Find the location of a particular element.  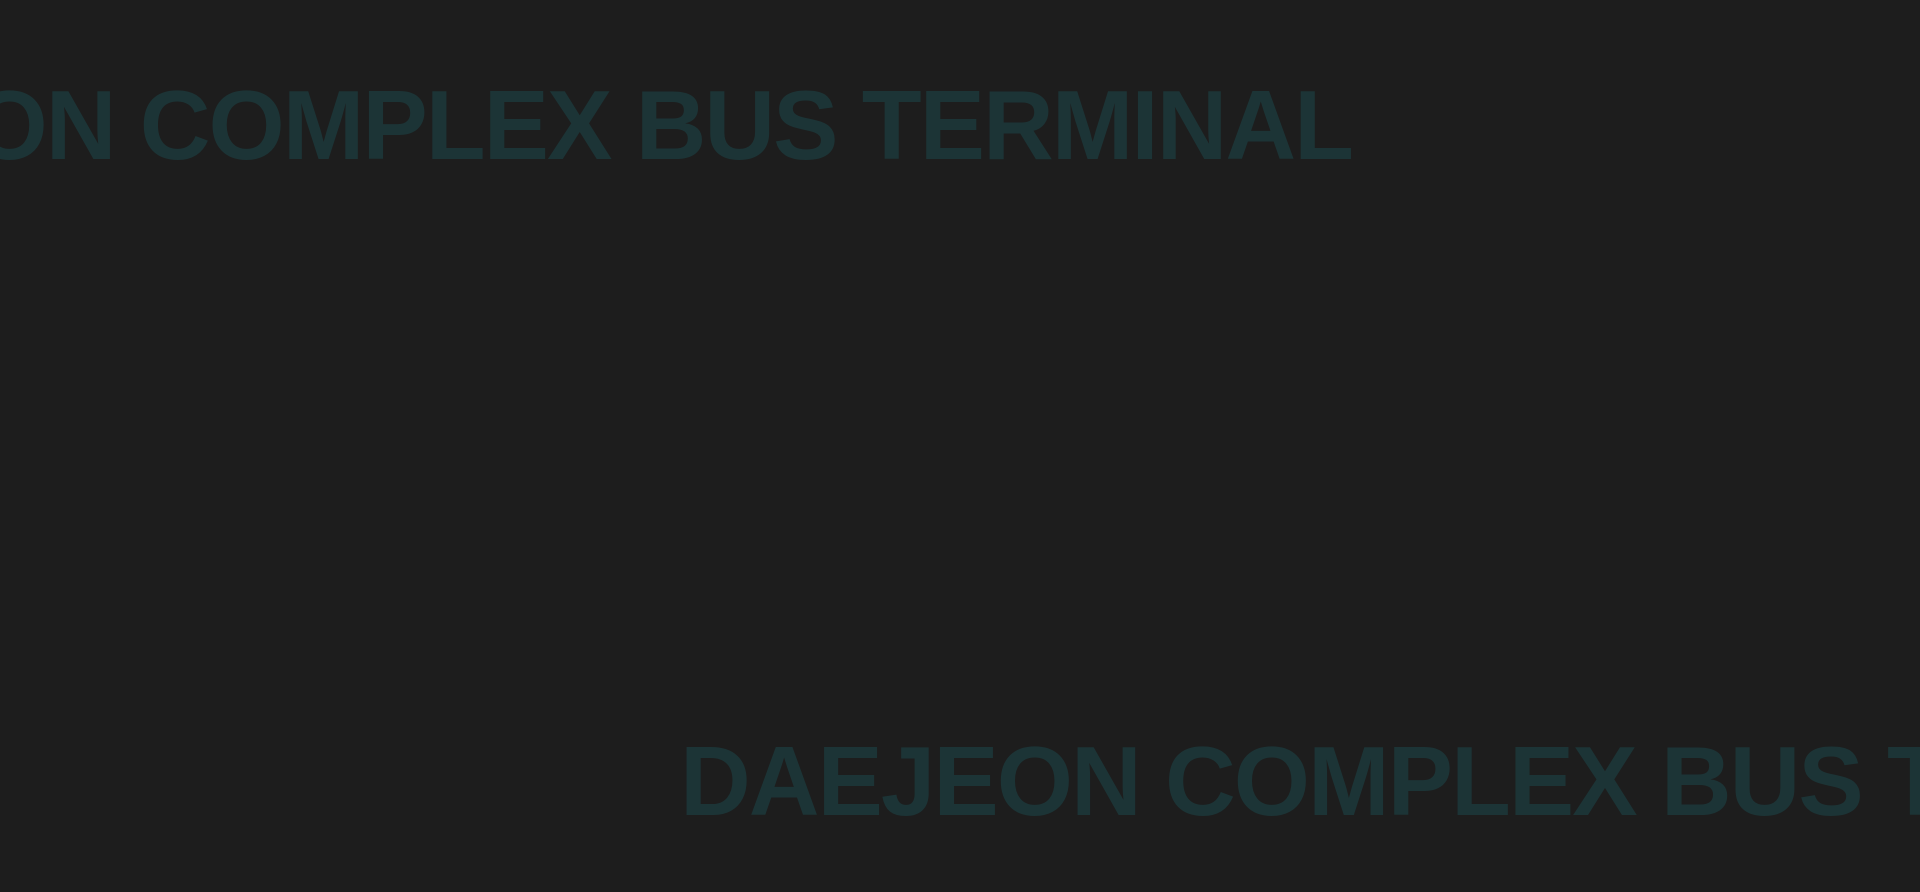

marquee-bottom-text: Daejeon Complex Bus Terminal is located at coordinates (1300, 781).